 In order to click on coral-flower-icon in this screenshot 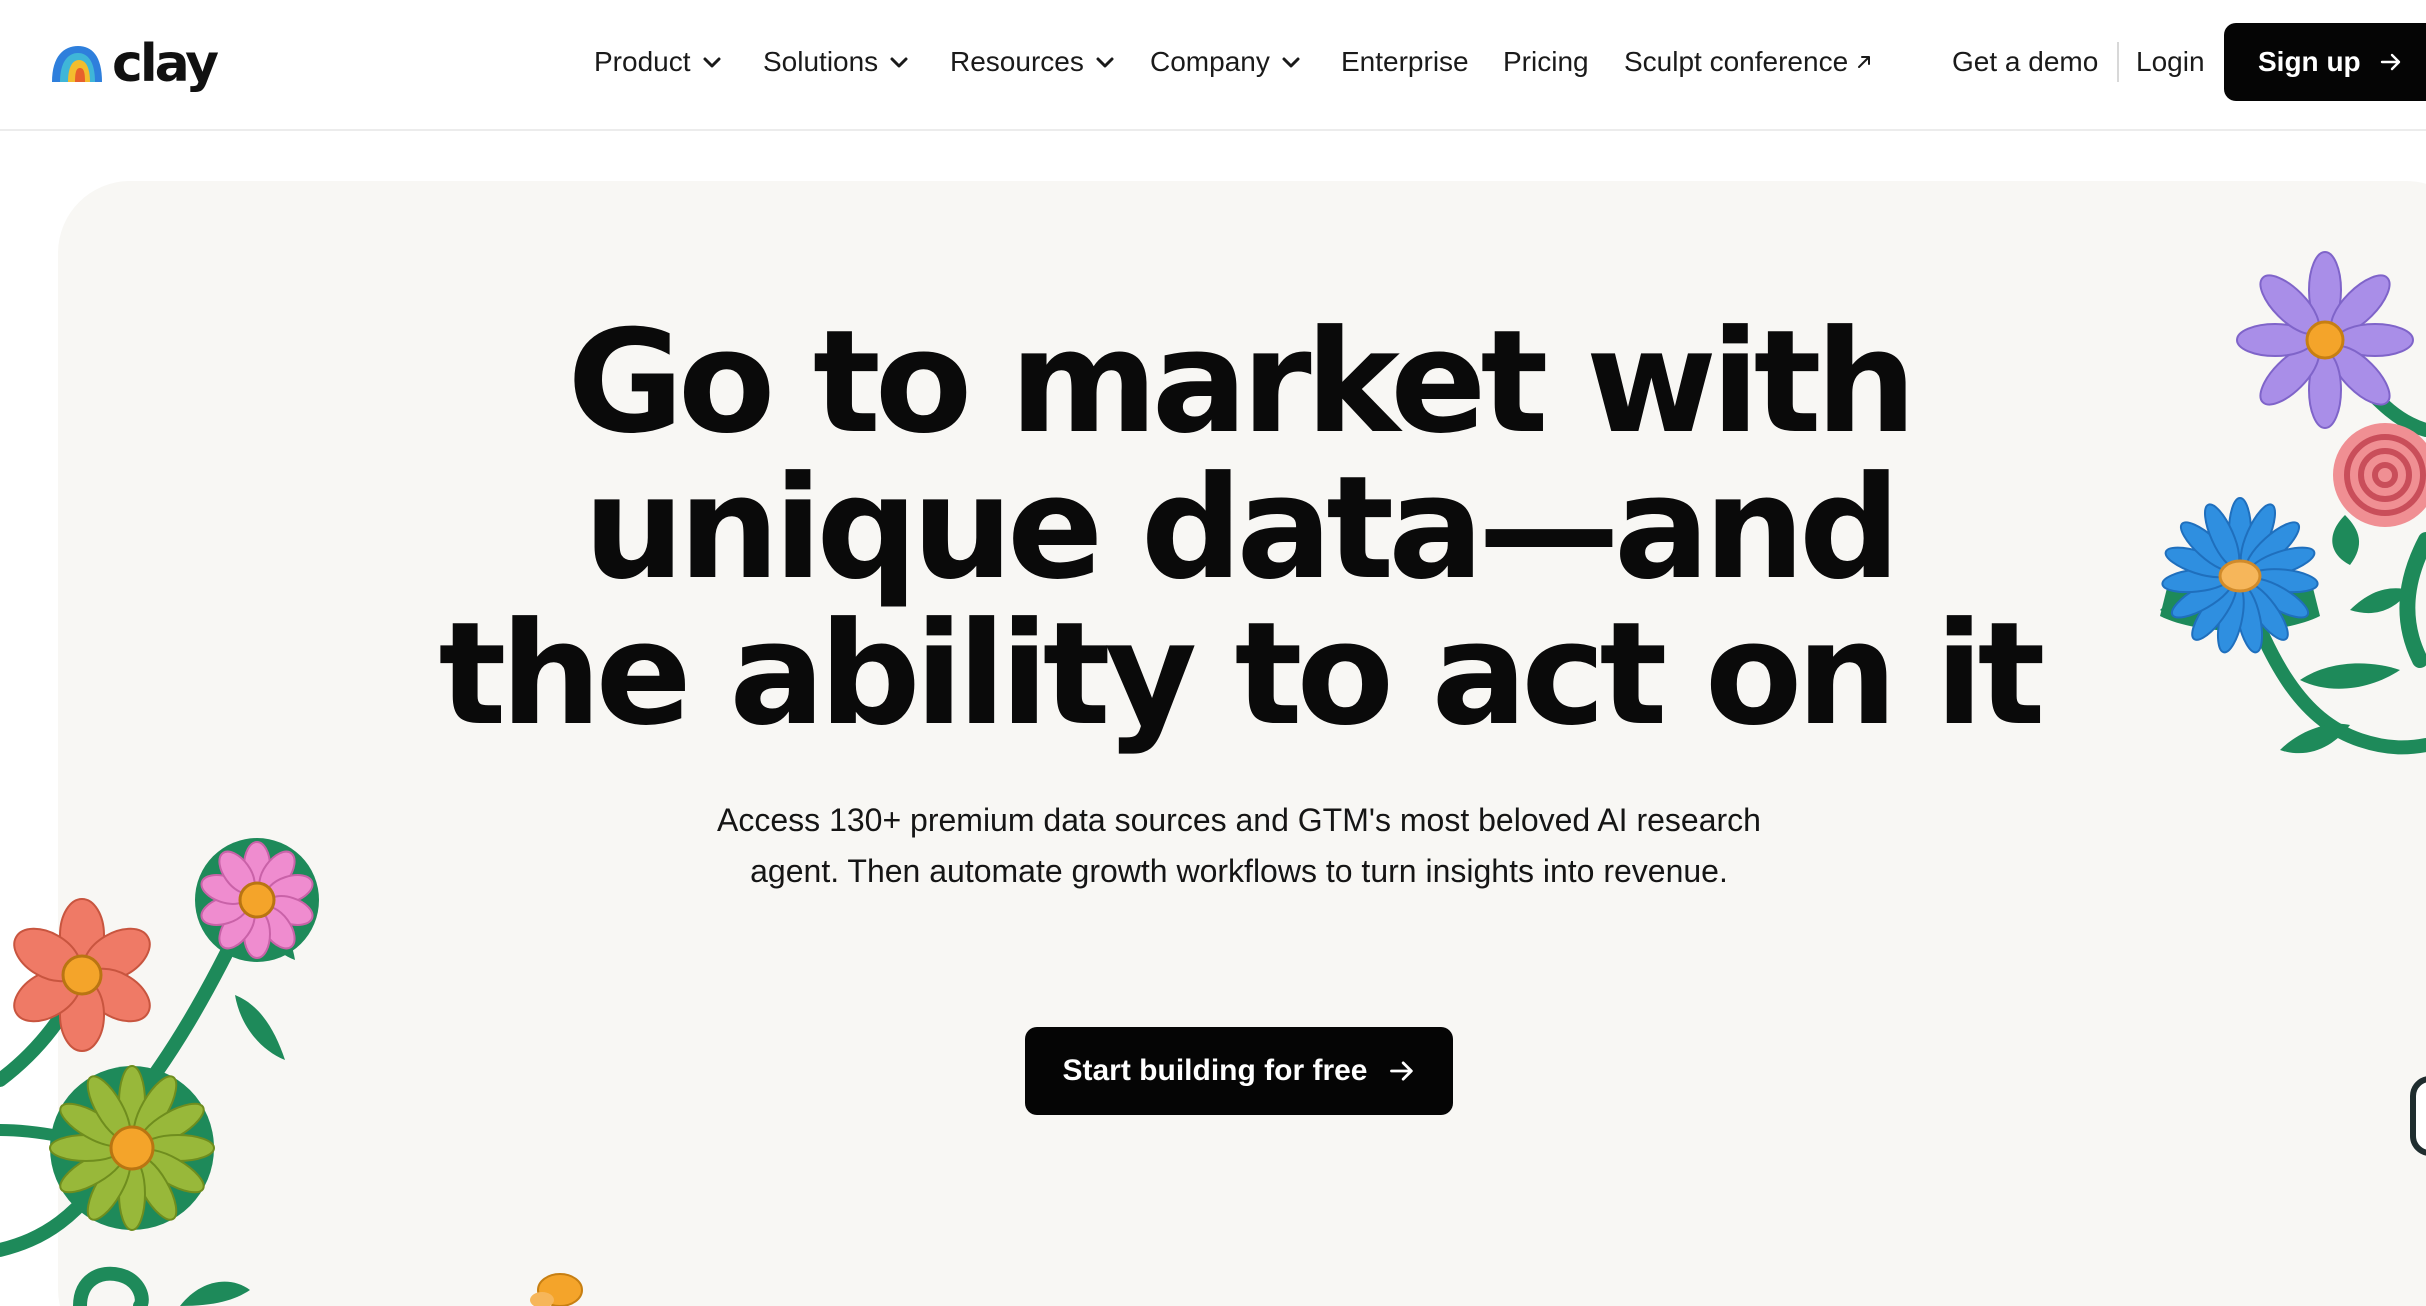, I will do `click(82, 975)`.